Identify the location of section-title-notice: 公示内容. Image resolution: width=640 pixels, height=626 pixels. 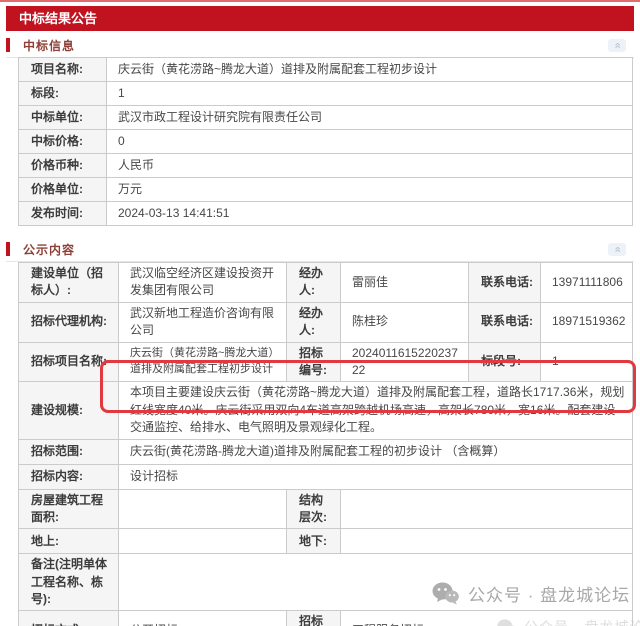
(49, 249).